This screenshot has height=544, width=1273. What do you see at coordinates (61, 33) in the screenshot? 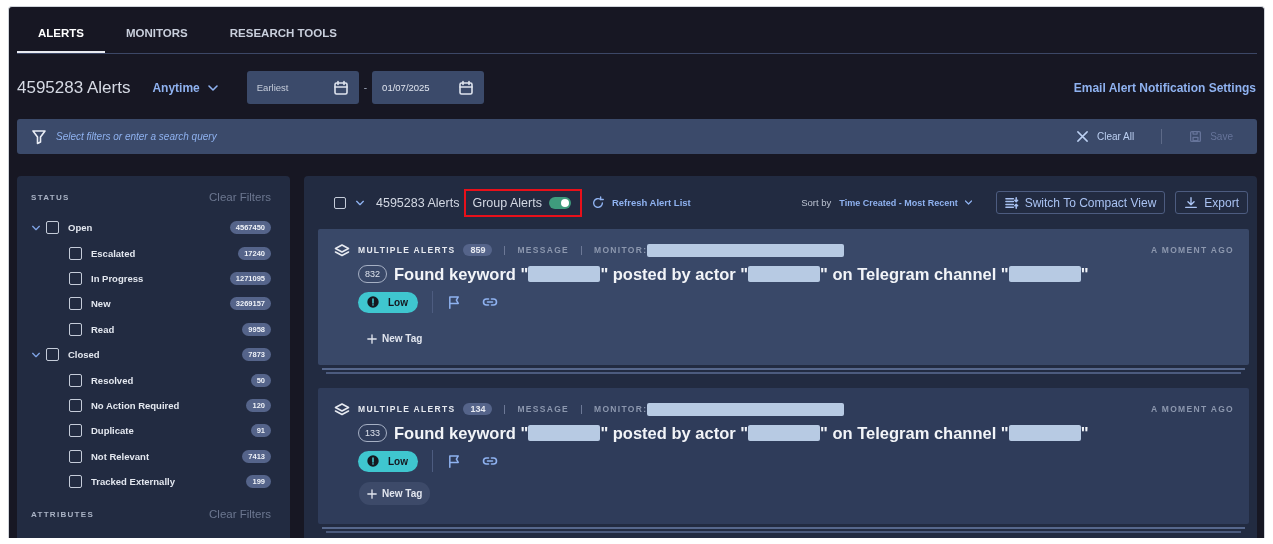
I see `tab: ALERTS` at bounding box center [61, 33].